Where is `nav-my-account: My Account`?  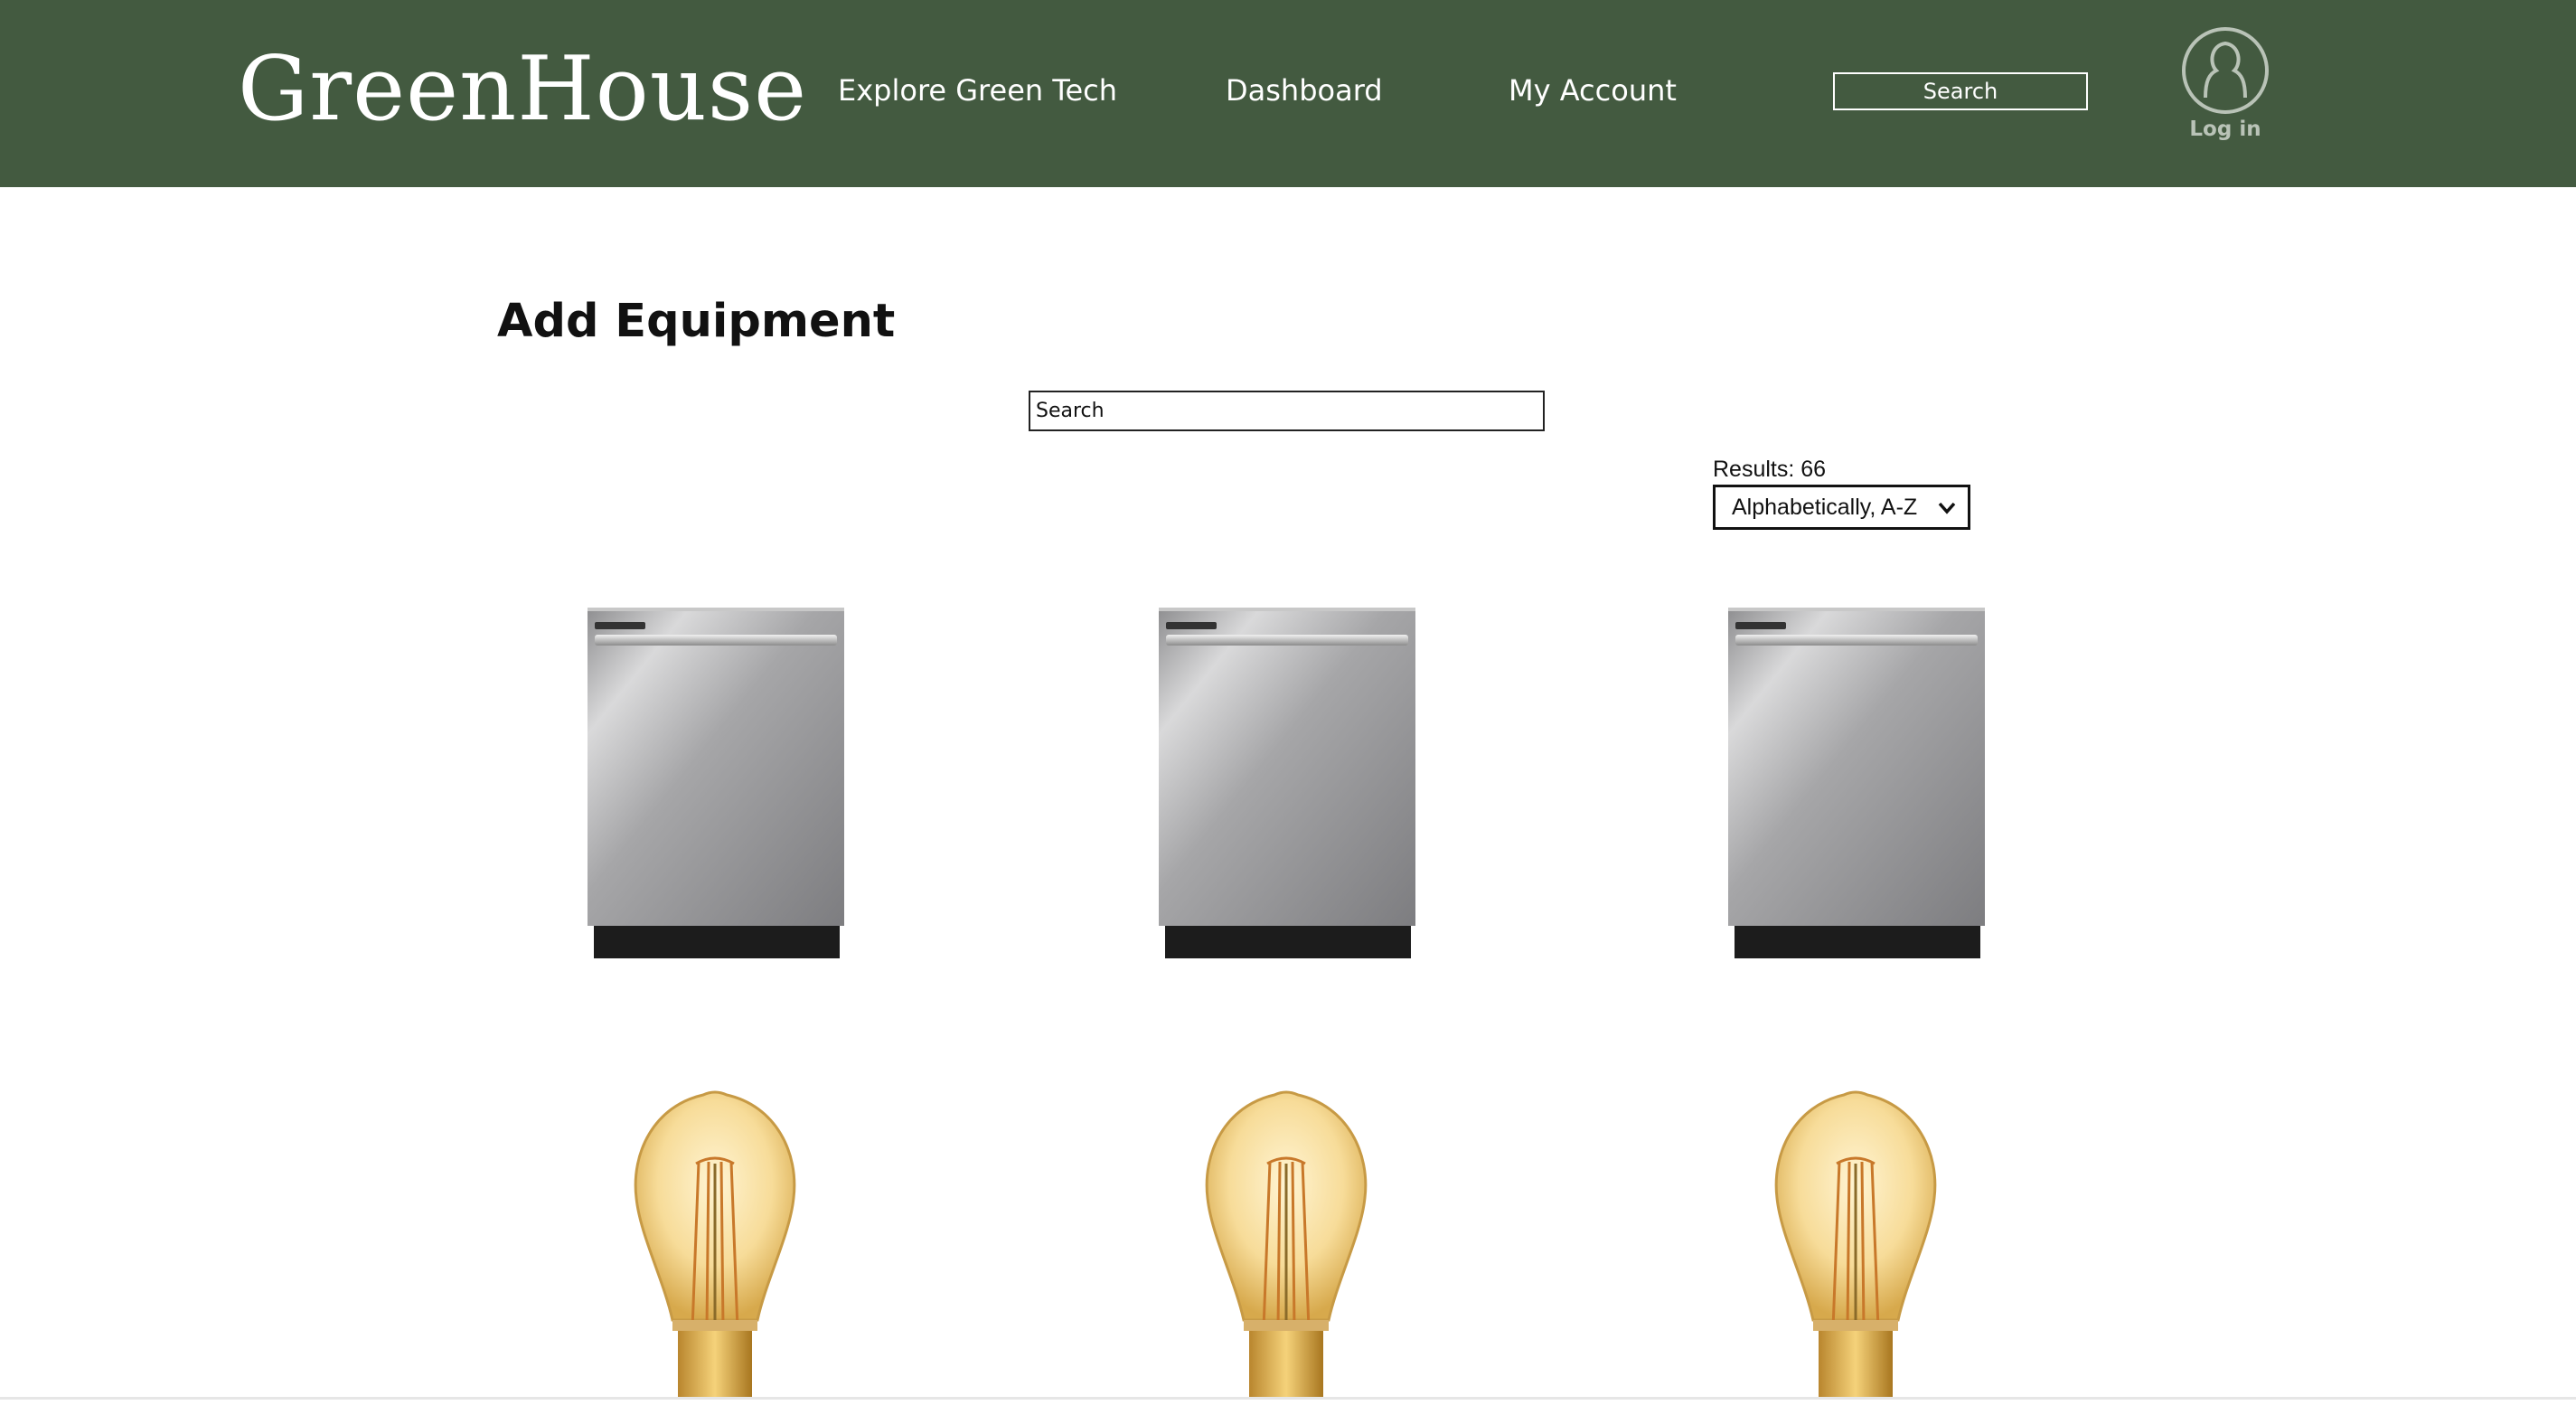
nav-my-account: My Account is located at coordinates (1593, 90).